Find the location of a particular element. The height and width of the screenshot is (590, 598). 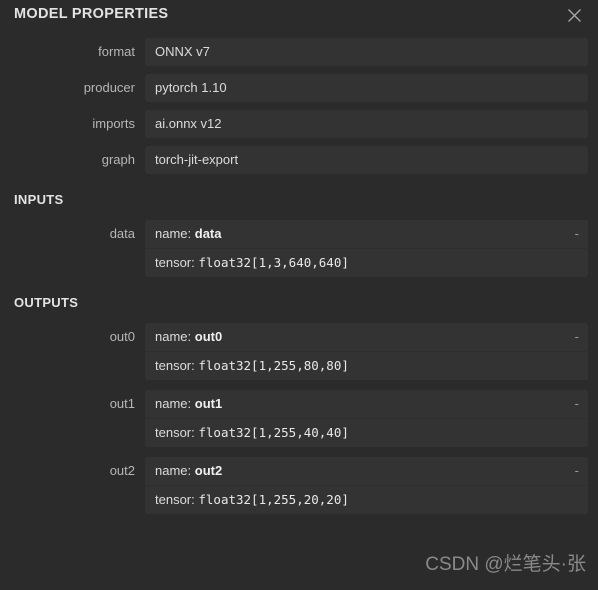

name-value: data is located at coordinates (208, 233).